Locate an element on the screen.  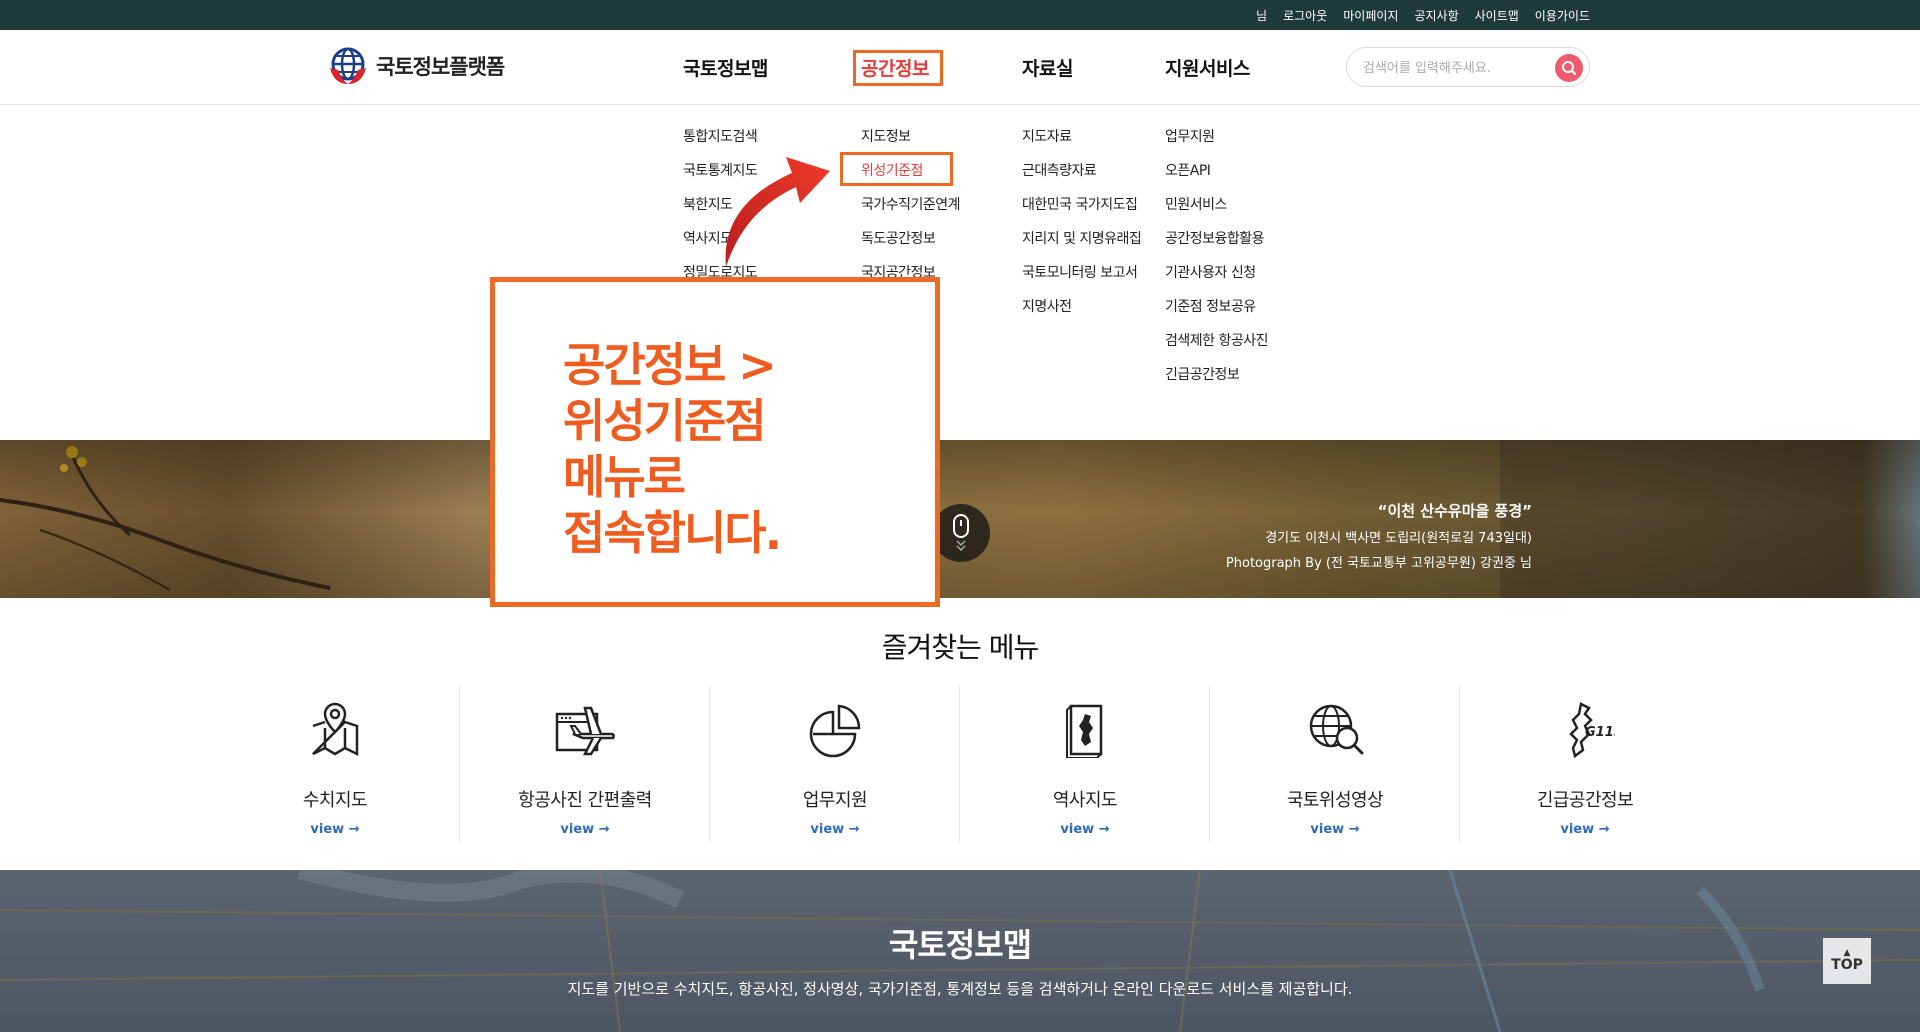
mega-col-spatial-info: 지도정보 위성기준점 국가수직기준연계 독도공간정보 국지공간정보 is located at coordinates (911, 211).